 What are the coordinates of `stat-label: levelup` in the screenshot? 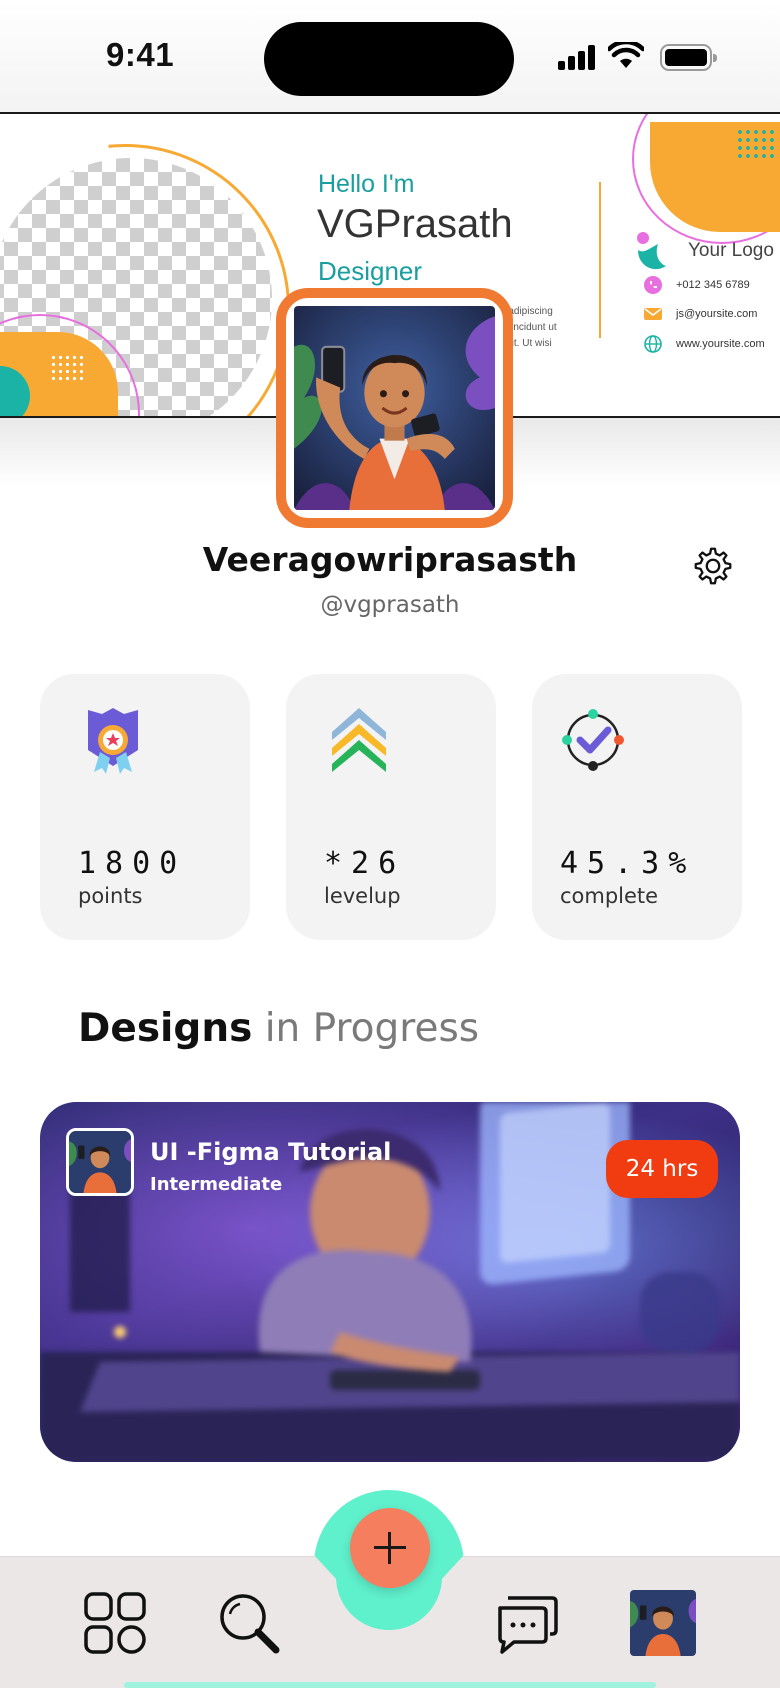 It's located at (362, 896).